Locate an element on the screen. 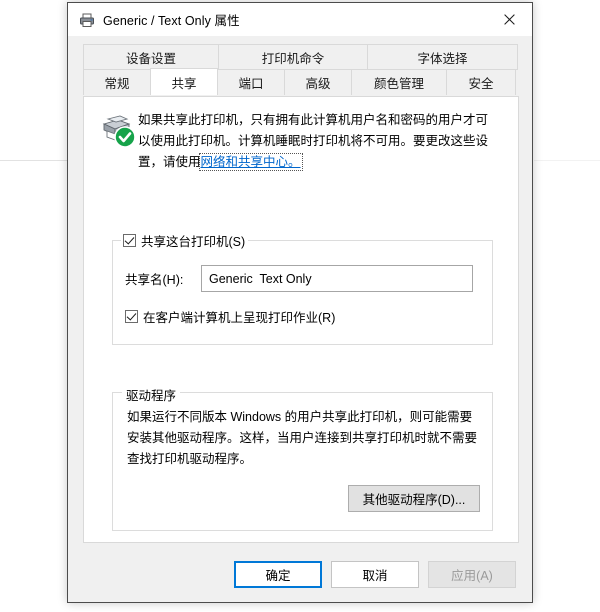 The width and height of the screenshot is (600, 612). share-name-row: 共享名(H): is located at coordinates (299, 278).